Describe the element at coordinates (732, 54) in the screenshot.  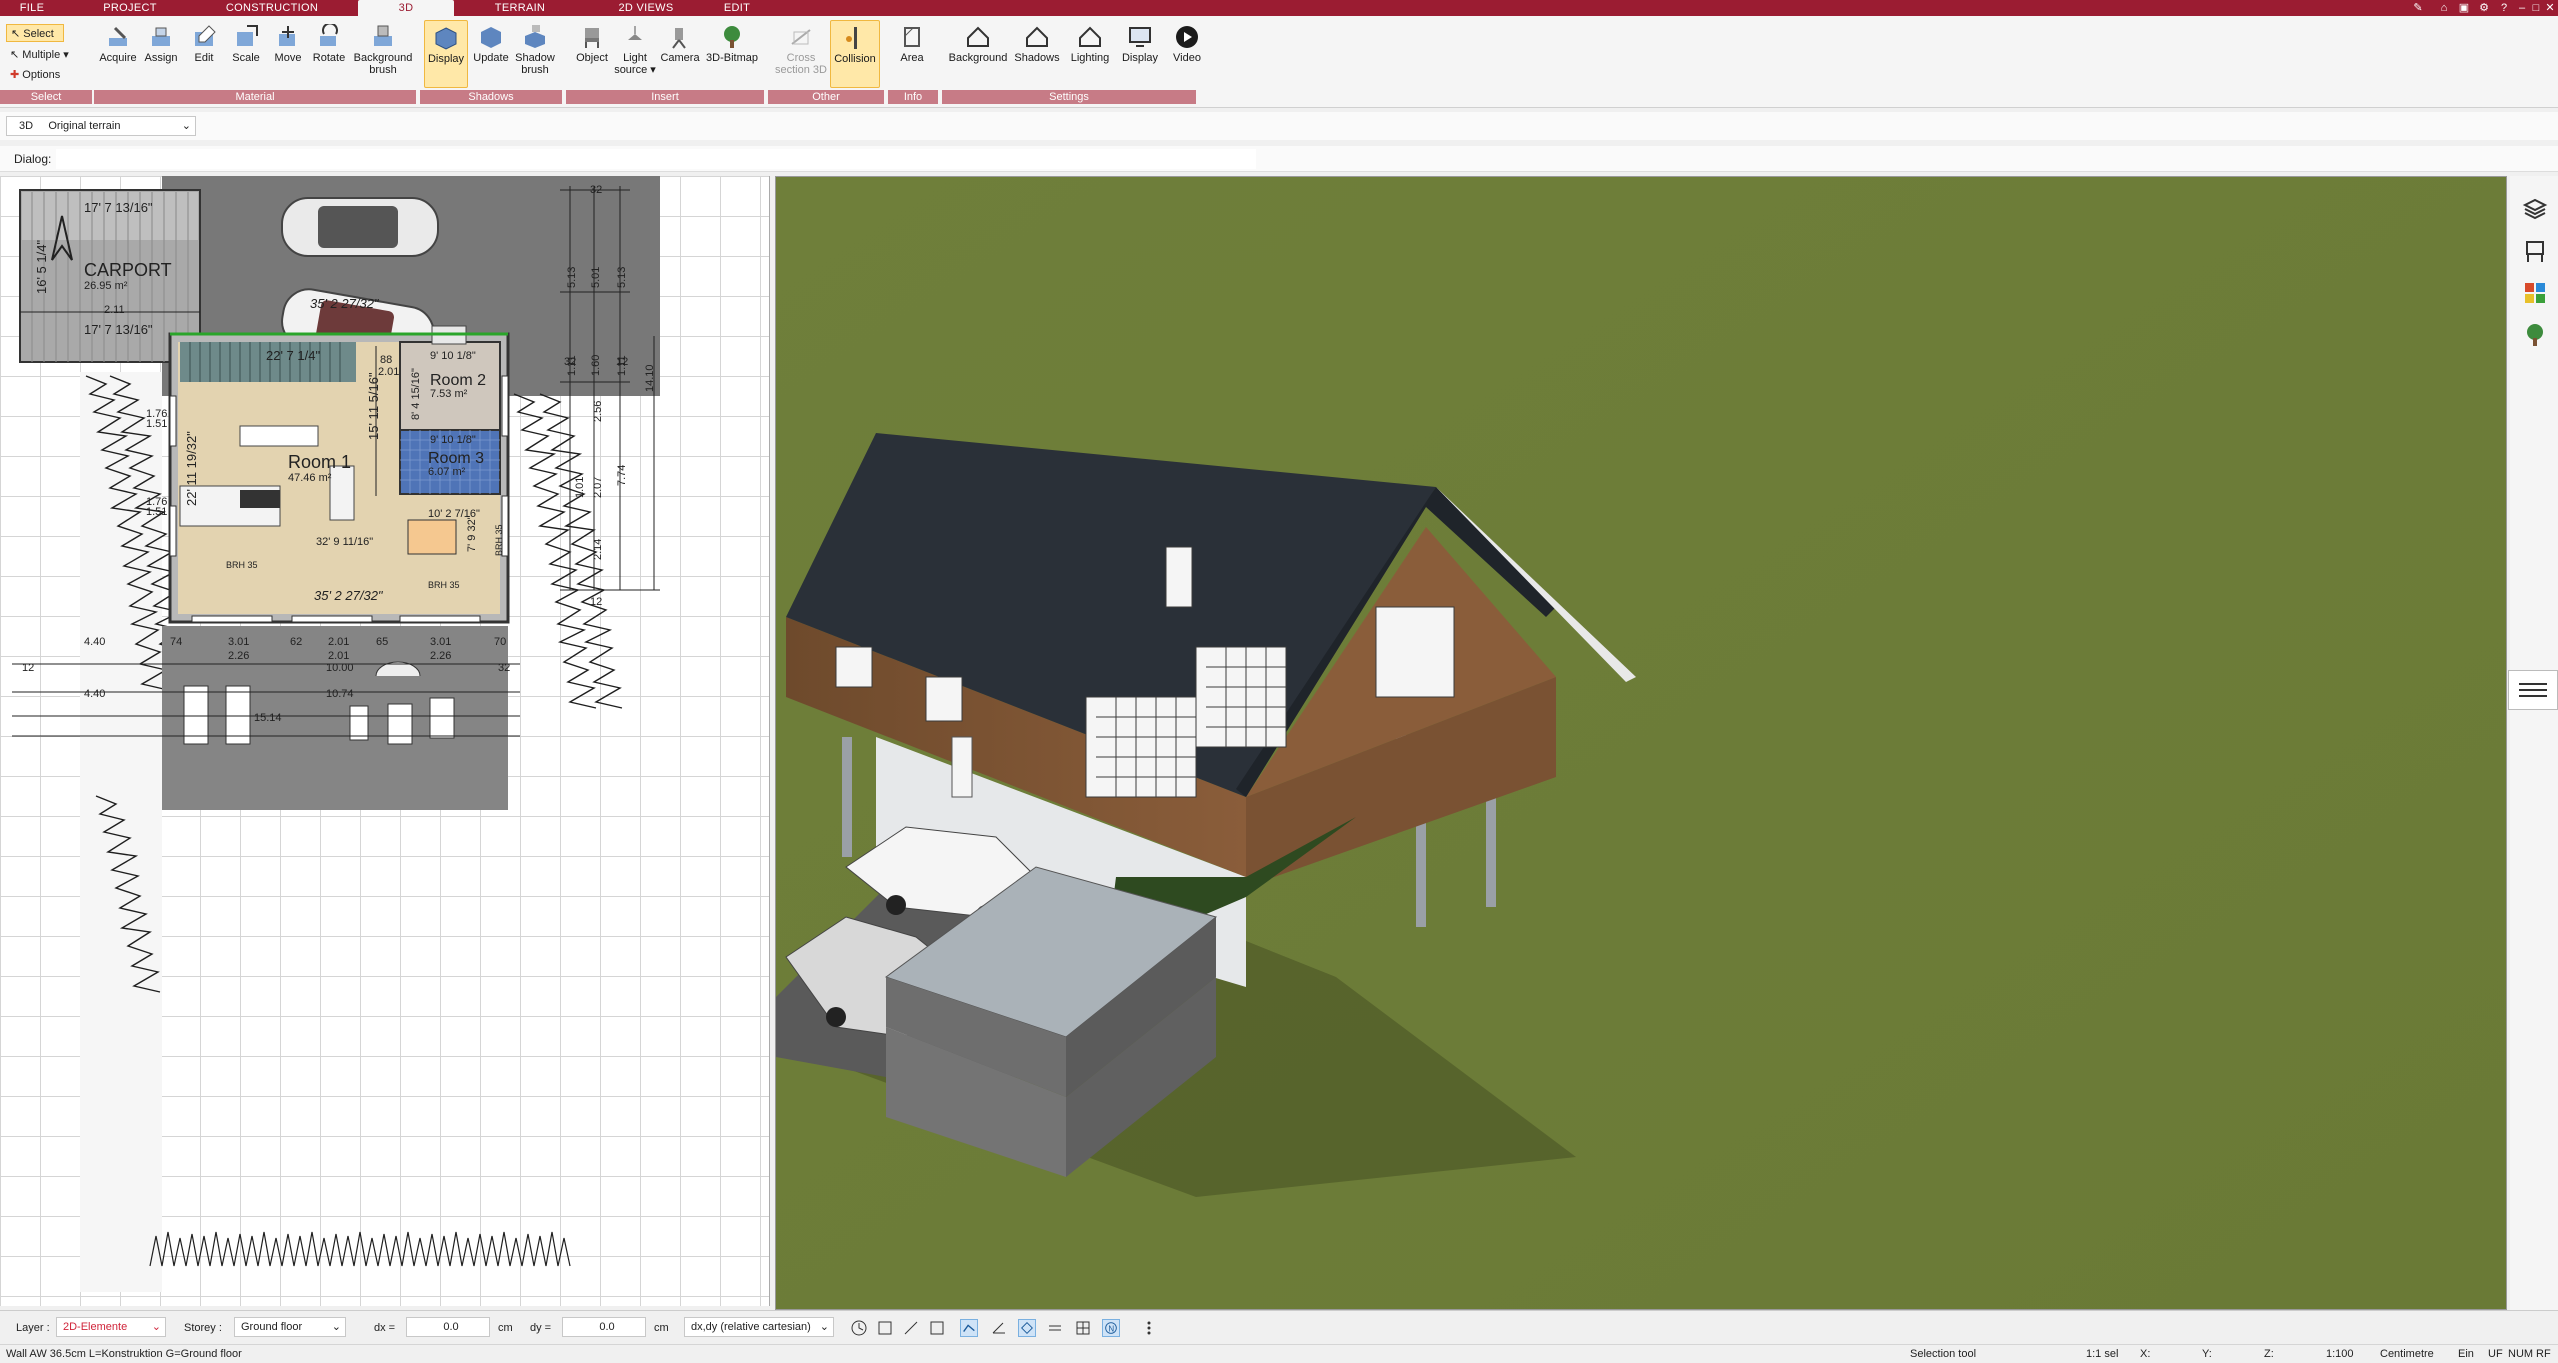
I see `3d-bitmap-button: 3D-Bitmap` at that location.